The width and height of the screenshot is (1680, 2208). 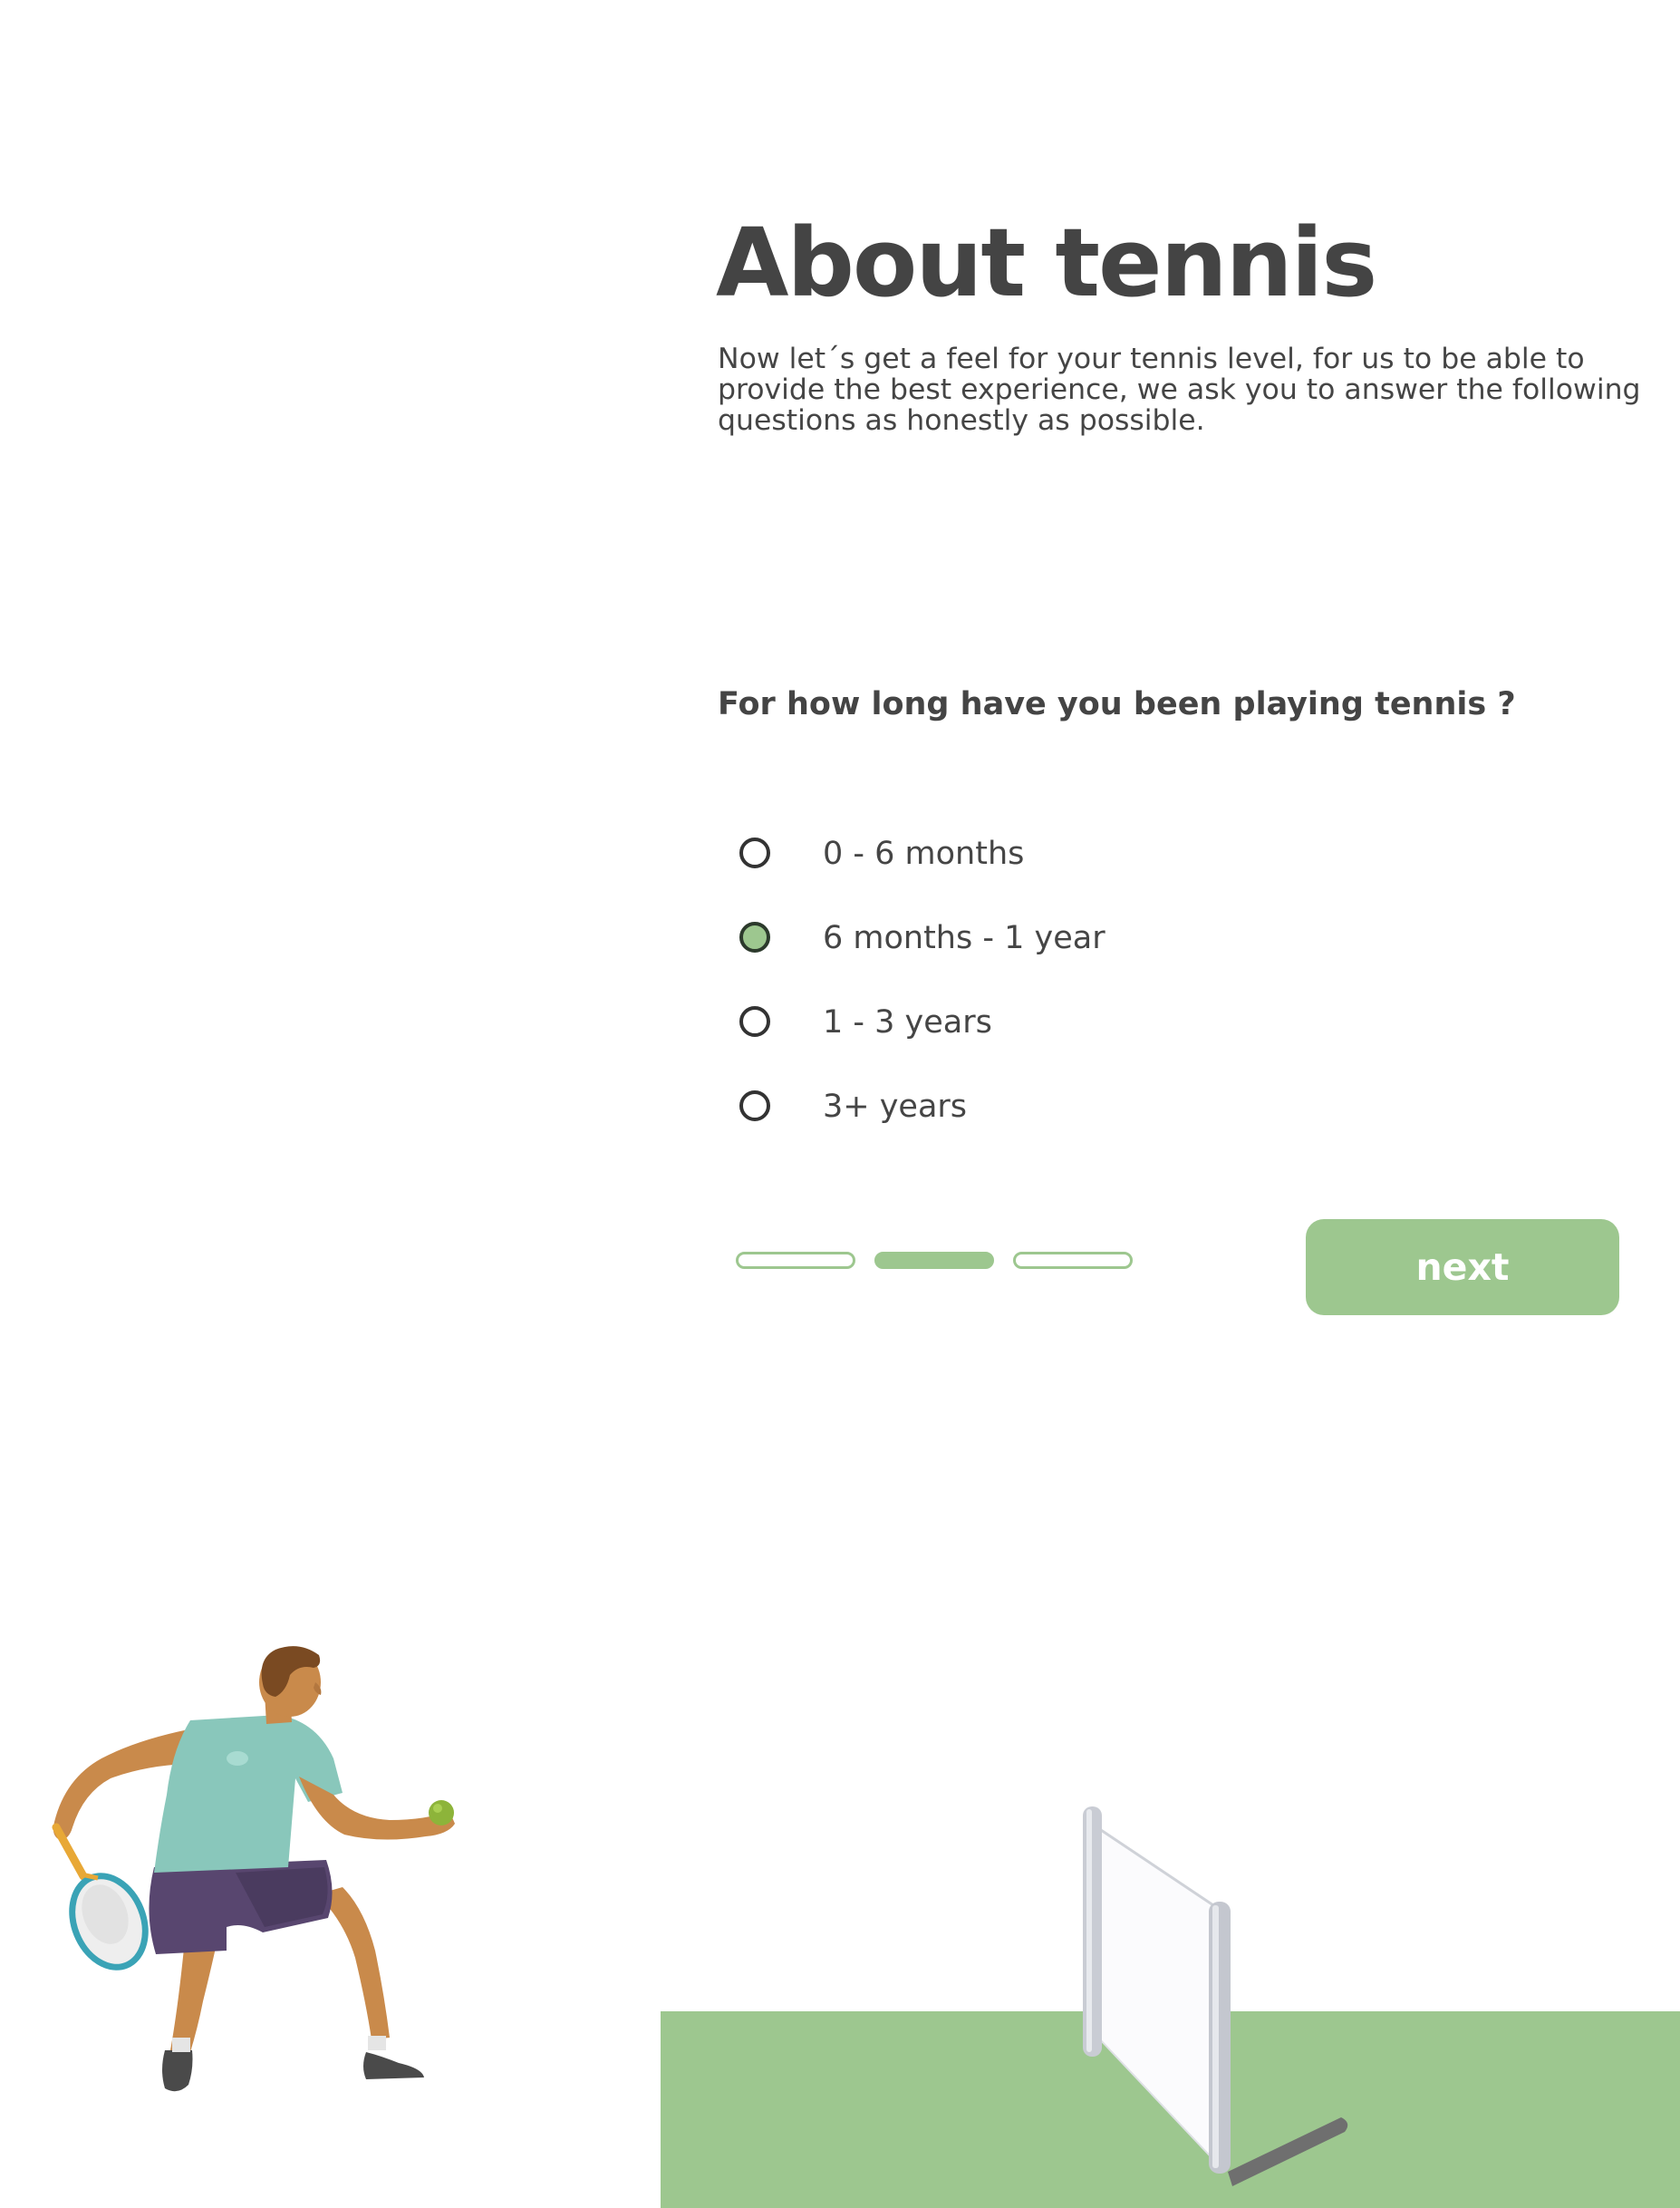 I want to click on option-1-3-years: 1 - 3 years, so click(x=1006, y=1026).